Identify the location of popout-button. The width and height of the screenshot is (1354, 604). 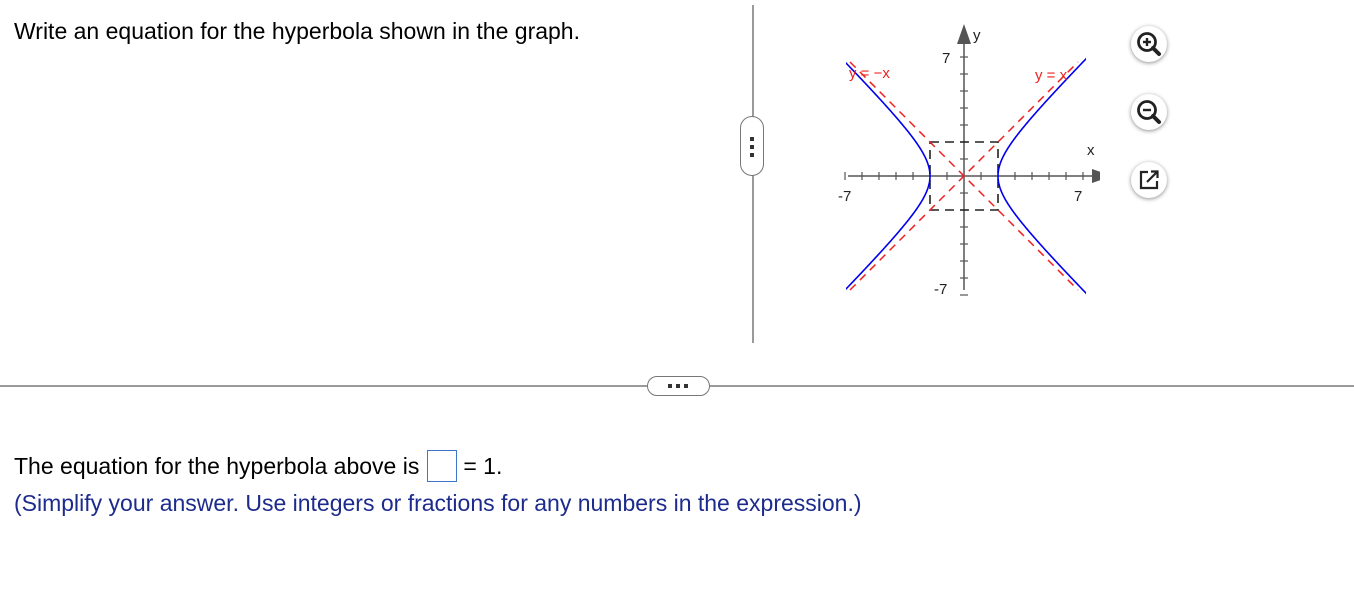
(1149, 180).